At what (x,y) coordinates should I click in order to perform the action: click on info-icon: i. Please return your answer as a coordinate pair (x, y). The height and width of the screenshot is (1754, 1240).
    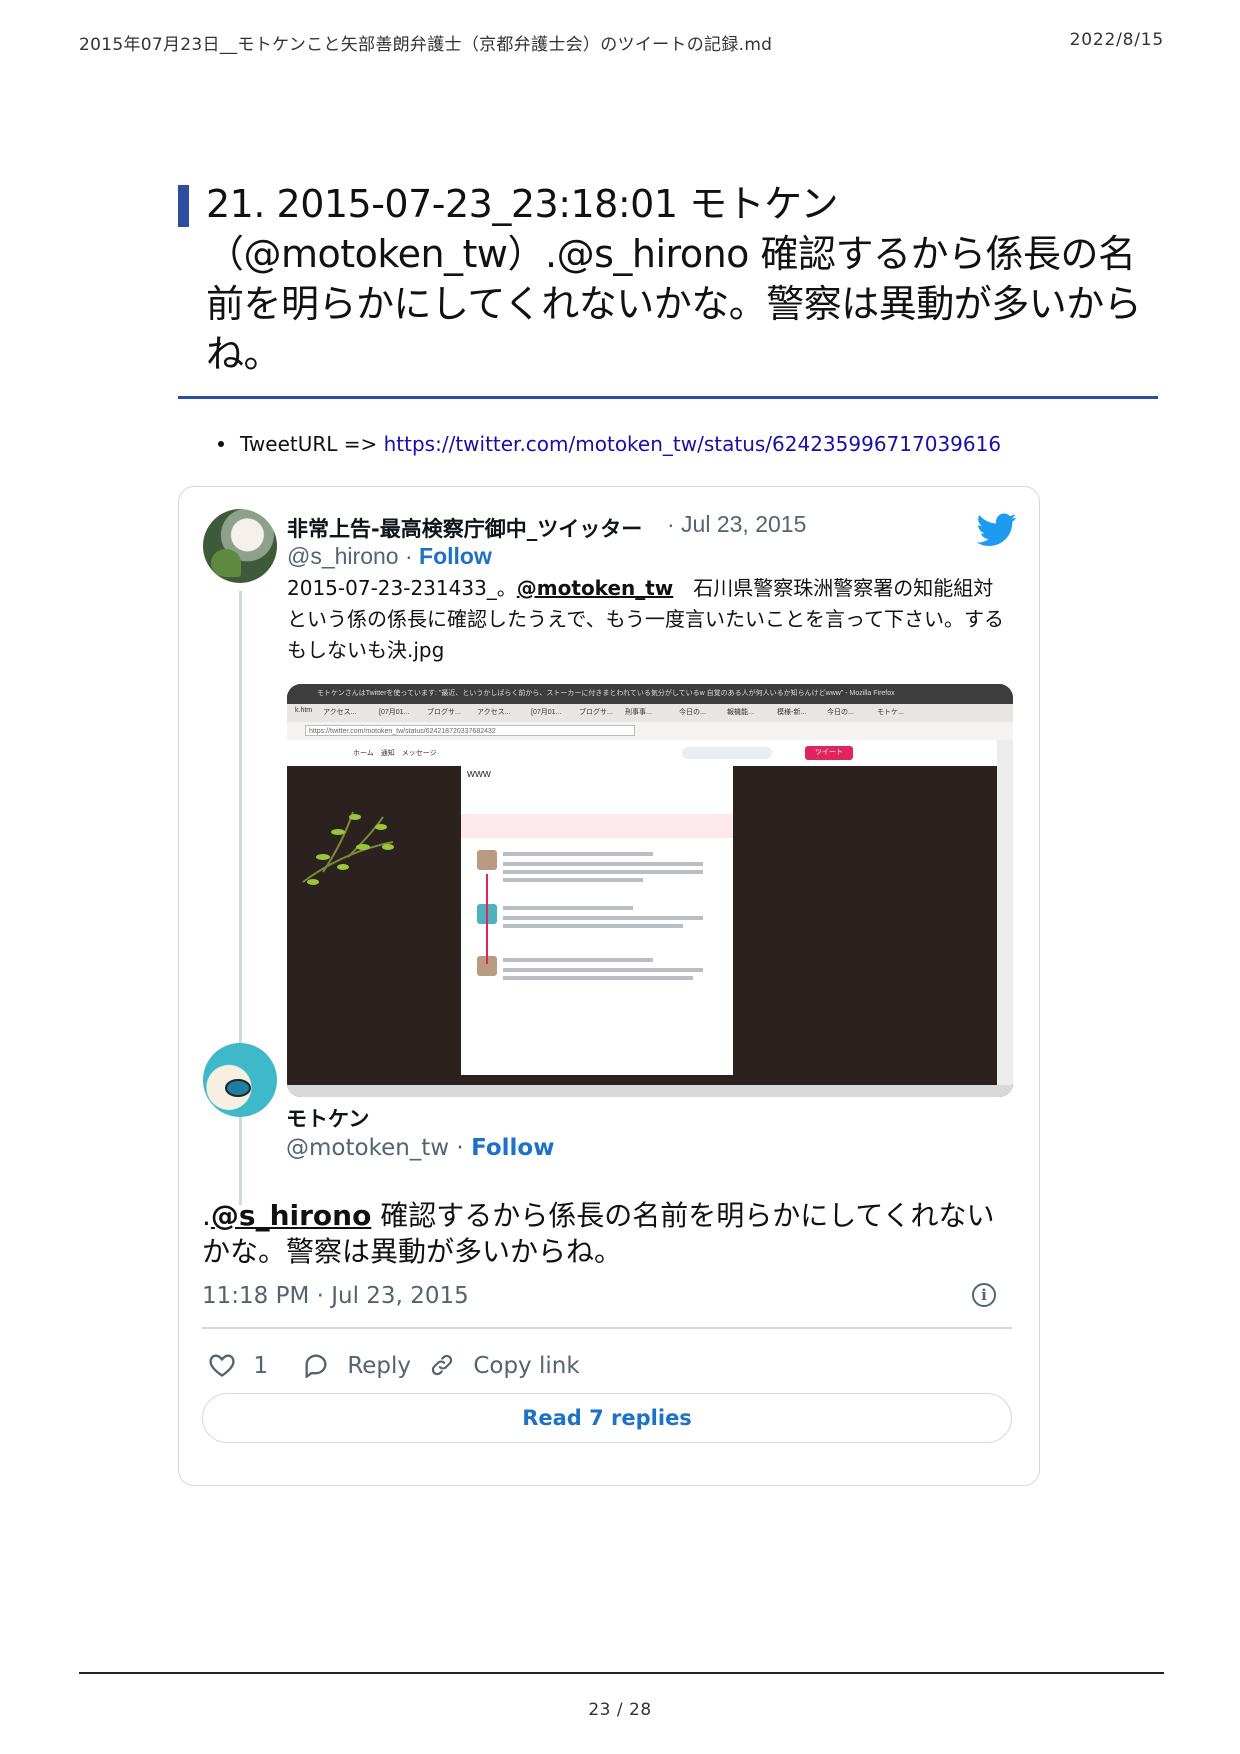
    Looking at the image, I should click on (984, 1295).